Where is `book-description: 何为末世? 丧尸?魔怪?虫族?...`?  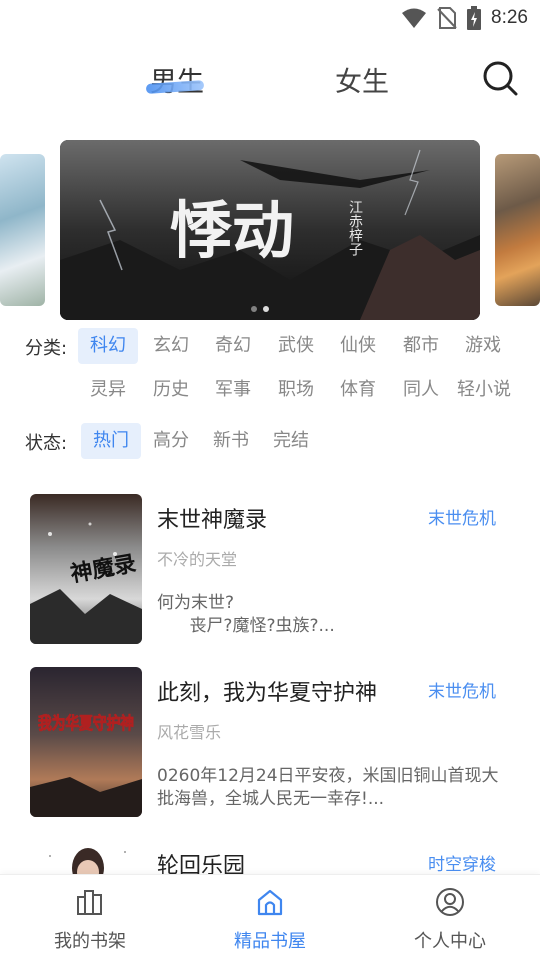
book-description: 何为末世? 丧尸?魔怪?虫族?... is located at coordinates (246, 614).